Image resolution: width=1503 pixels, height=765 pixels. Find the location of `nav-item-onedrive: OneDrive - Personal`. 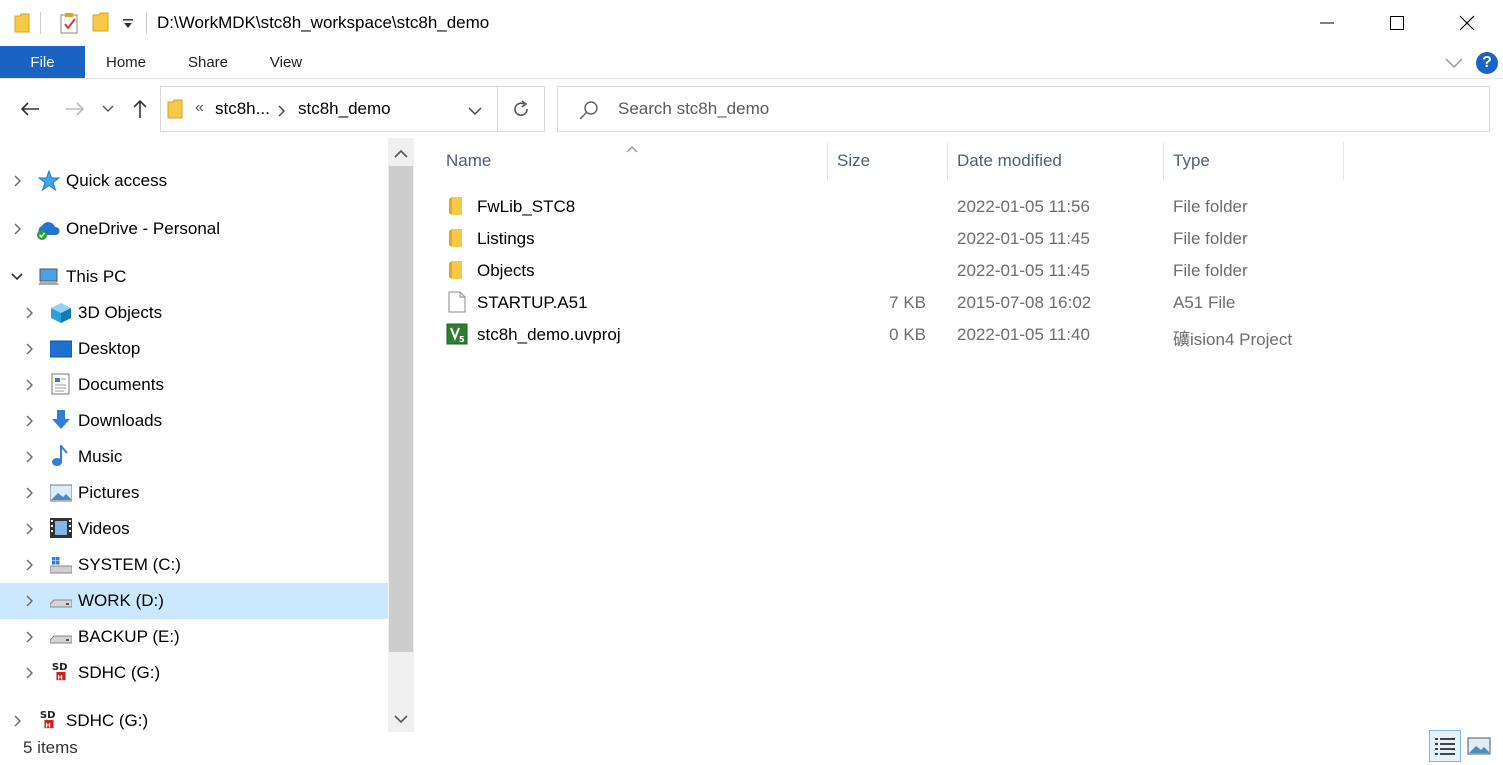

nav-item-onedrive: OneDrive - Personal is located at coordinates (194, 229).